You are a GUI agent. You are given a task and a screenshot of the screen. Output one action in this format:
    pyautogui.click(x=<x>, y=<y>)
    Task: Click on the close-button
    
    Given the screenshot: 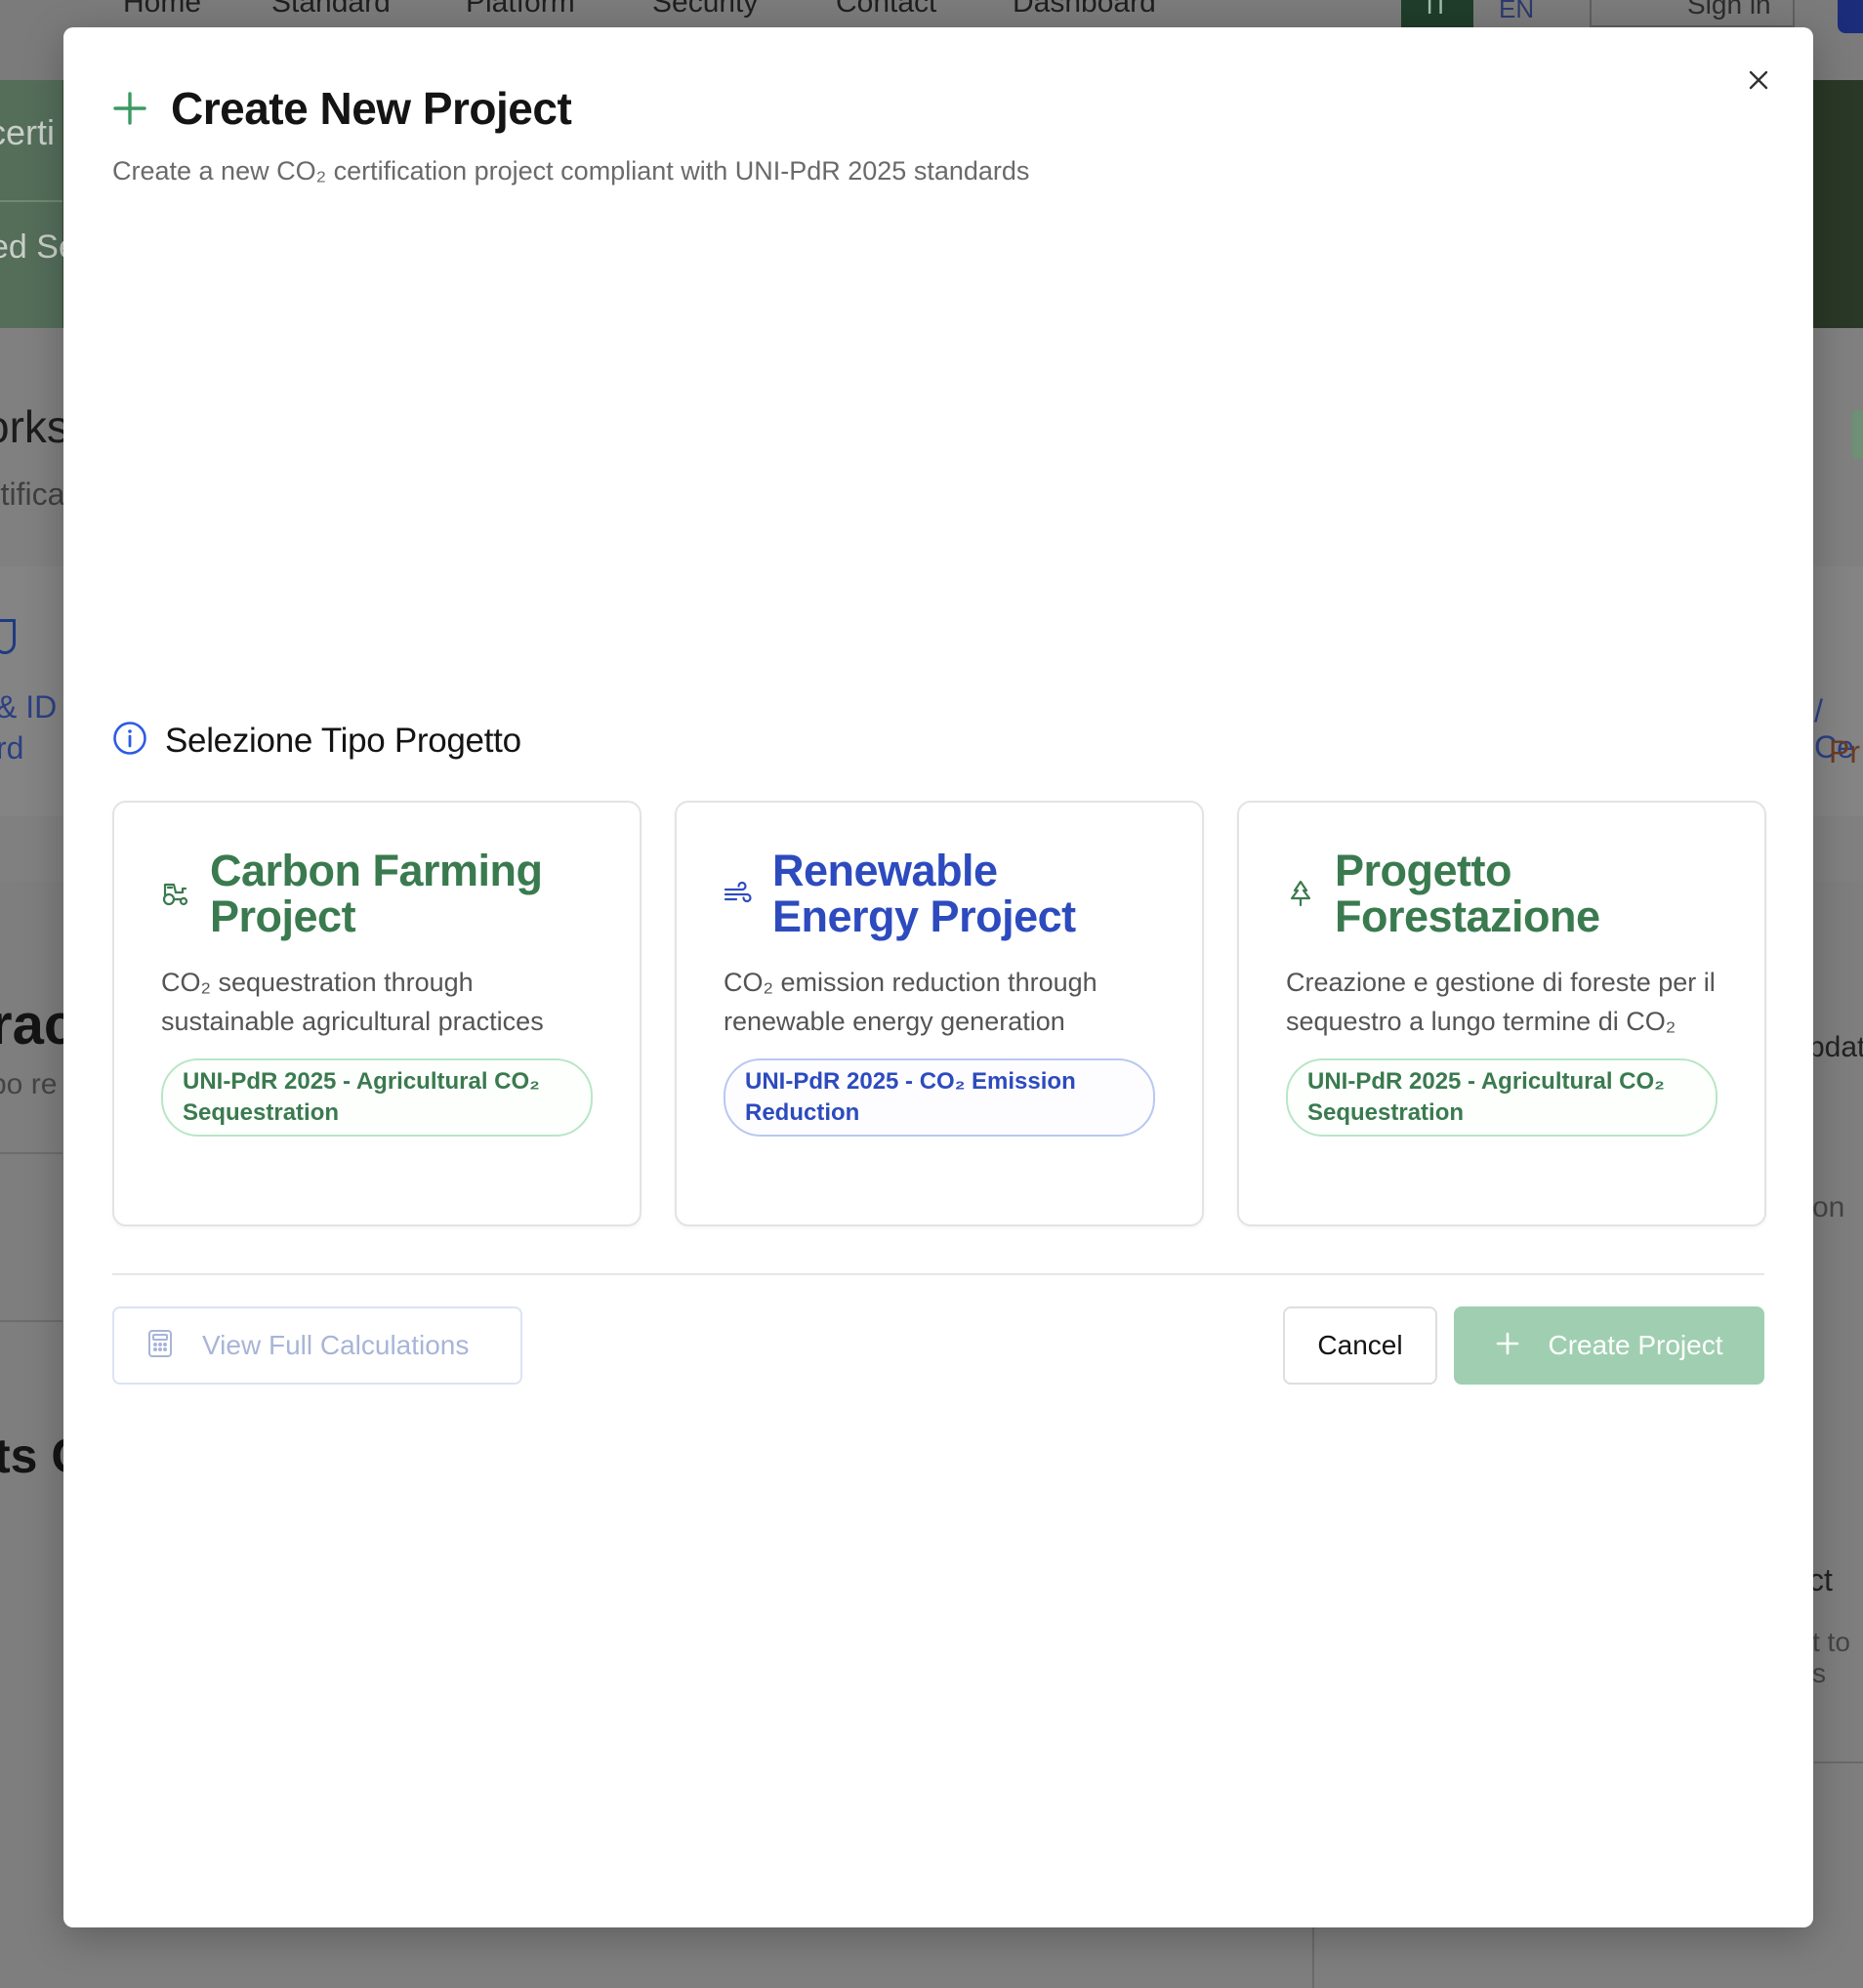 What is the action you would take?
    pyautogui.click(x=1758, y=80)
    